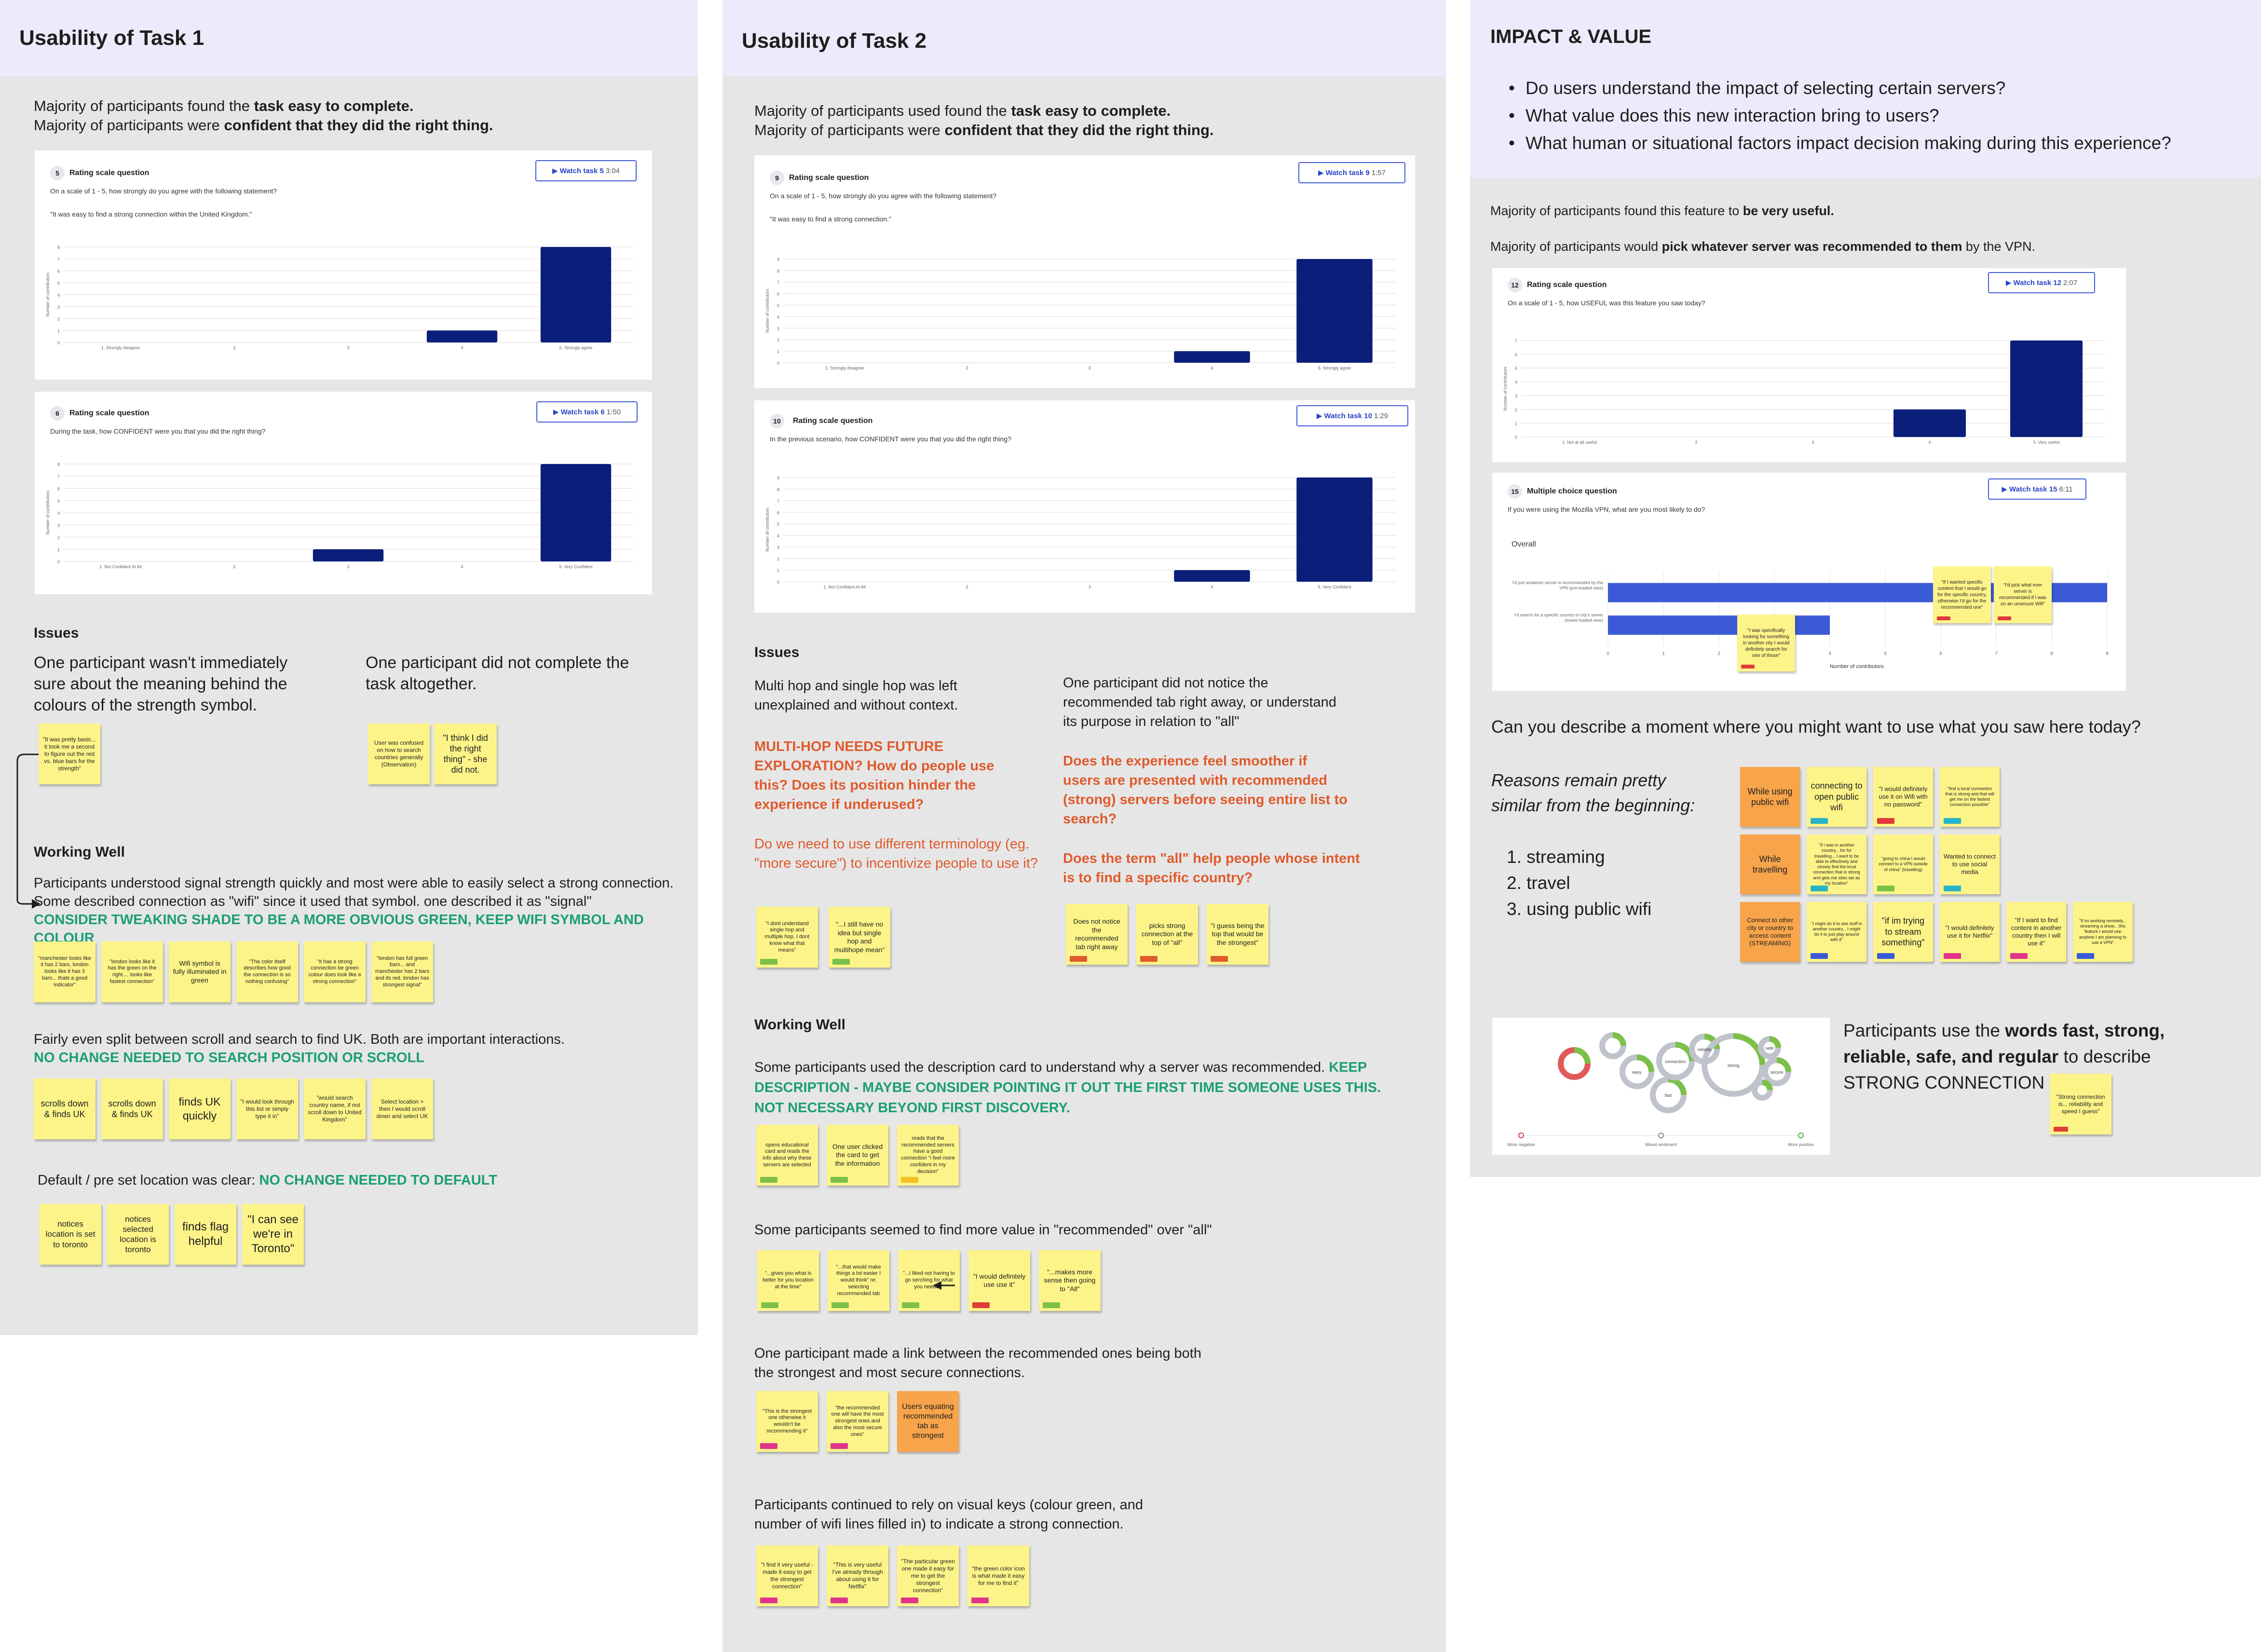 Image resolution: width=2261 pixels, height=1652 pixels. Describe the element at coordinates (70, 1234) in the screenshot. I see `sticky-note: notices location is set to toronto` at that location.